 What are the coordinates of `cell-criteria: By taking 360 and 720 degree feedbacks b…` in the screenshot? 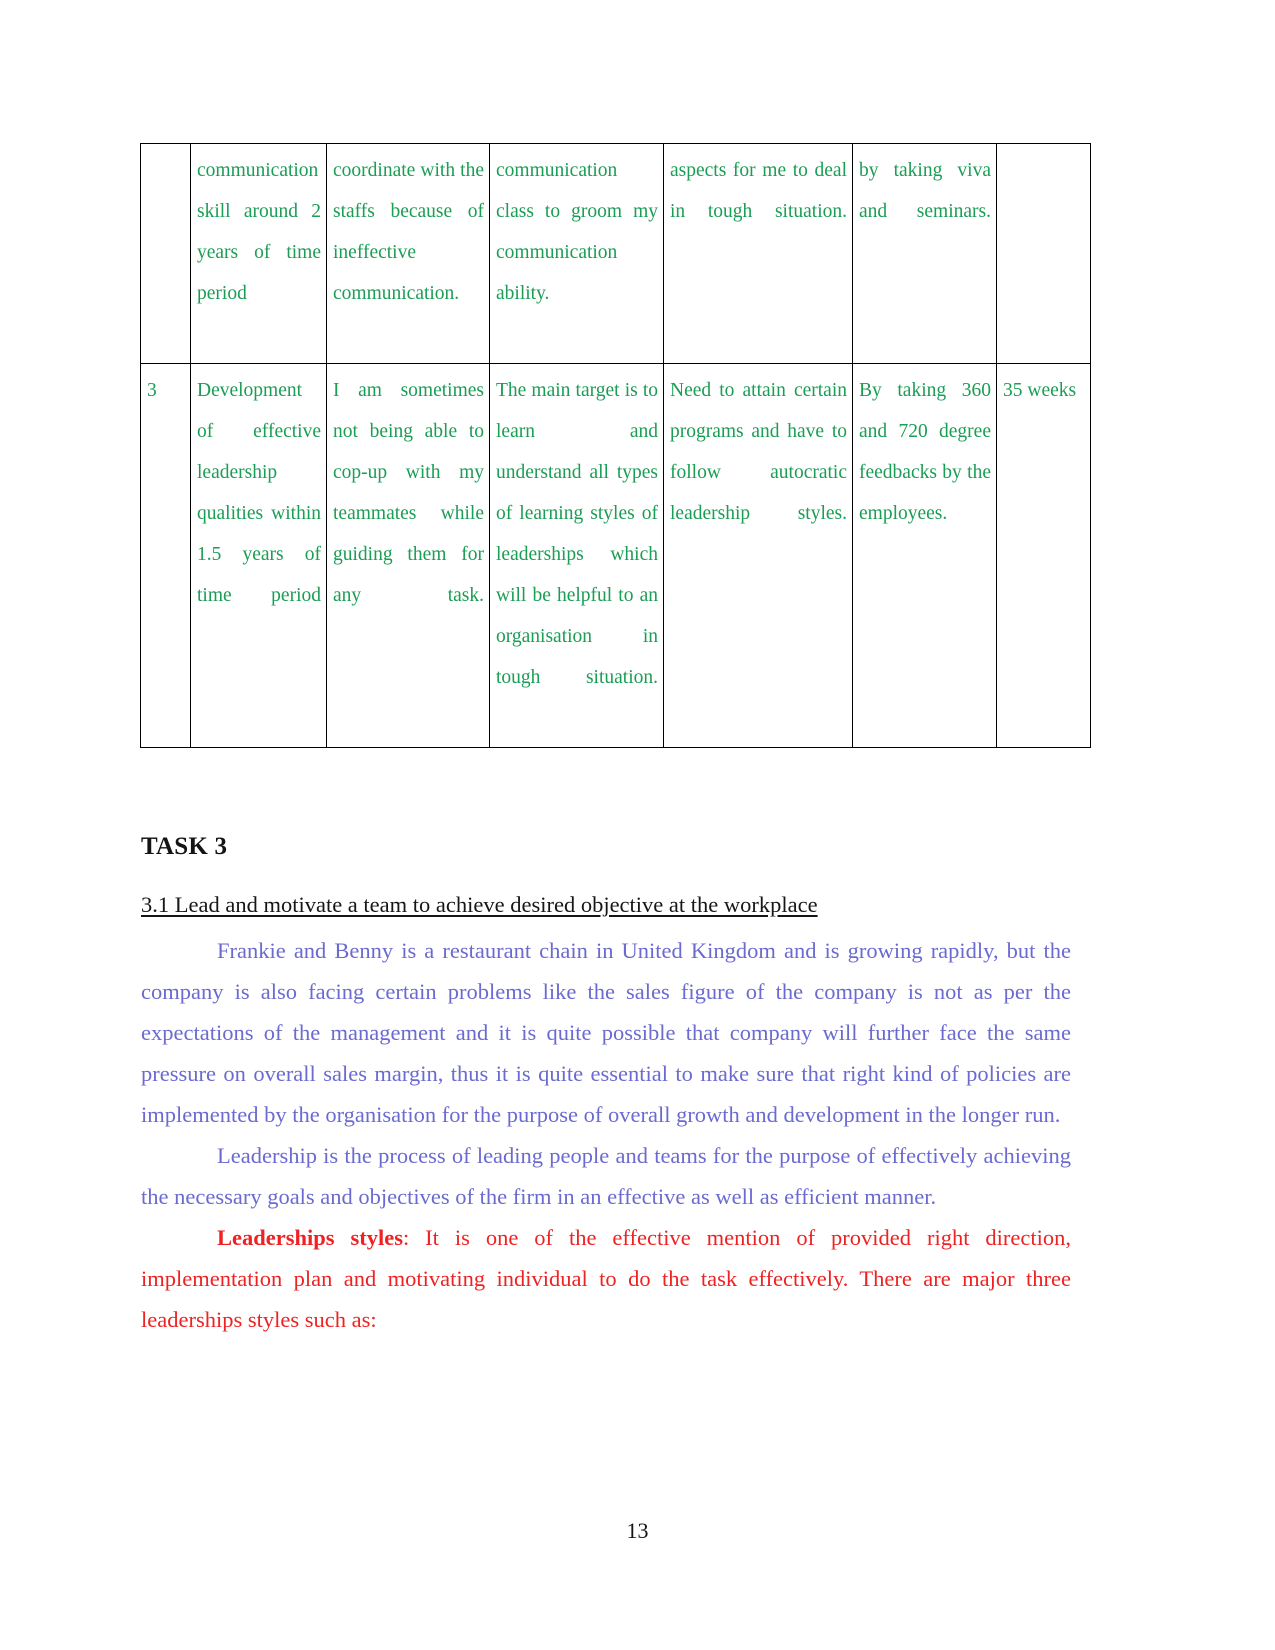 It's located at (924, 555).